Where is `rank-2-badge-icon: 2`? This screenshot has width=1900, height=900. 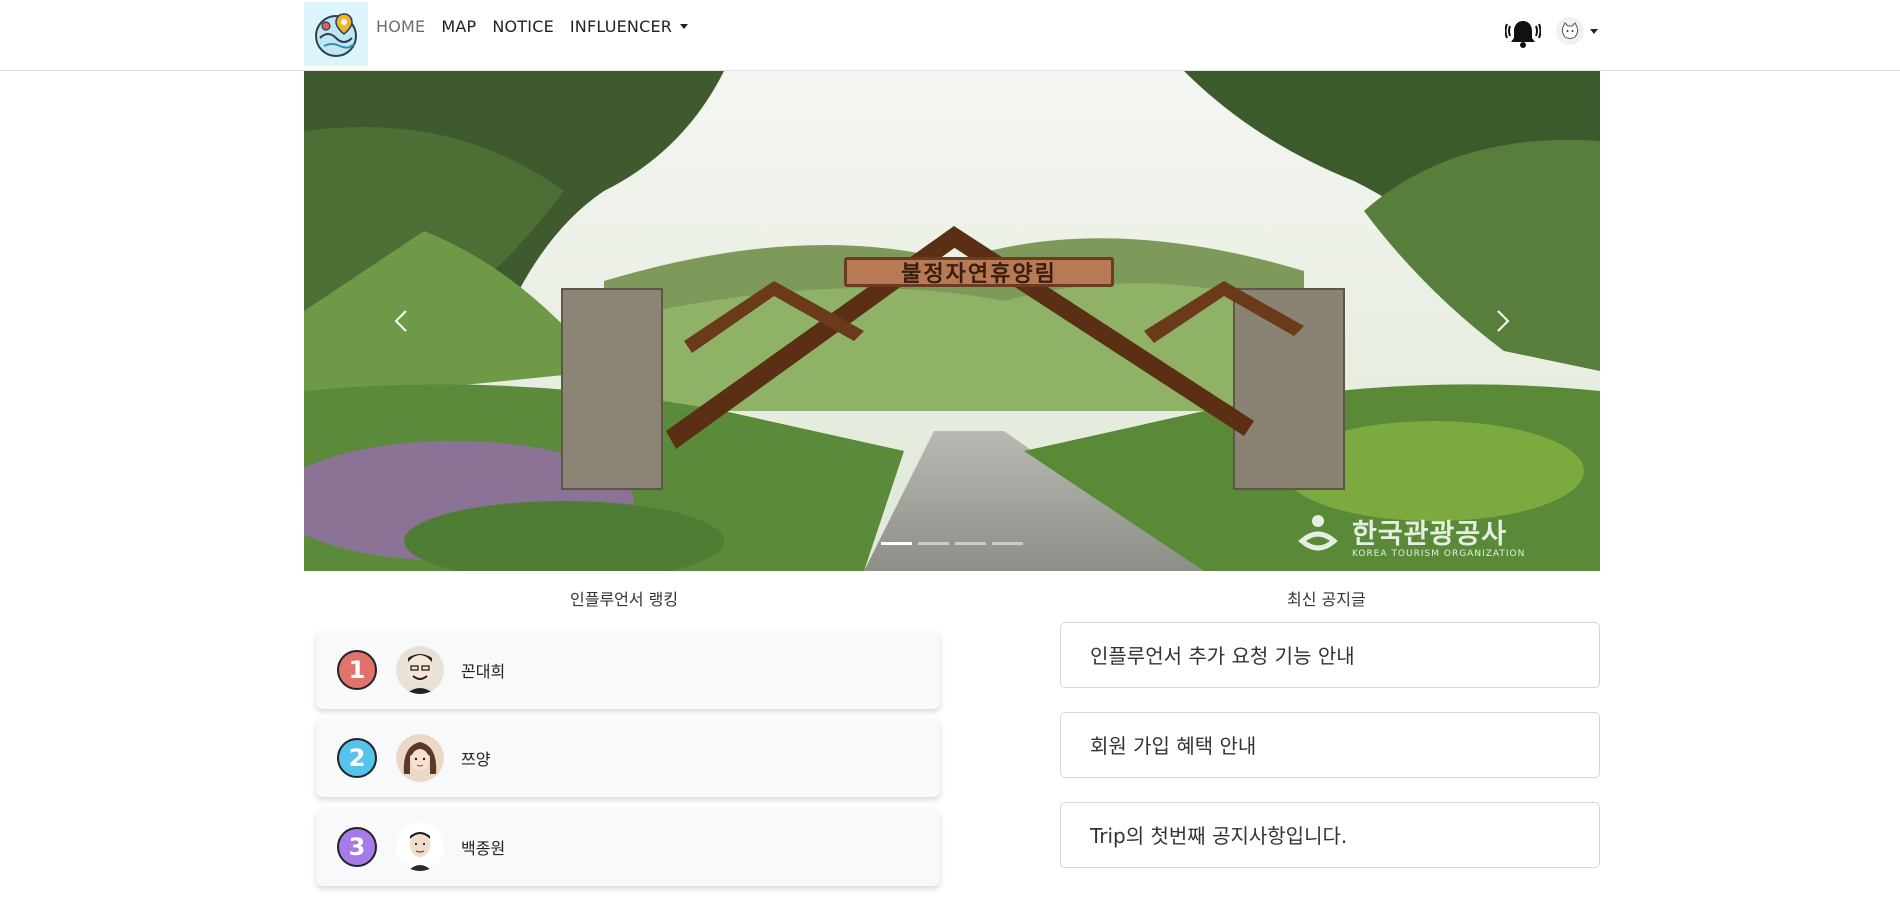
rank-2-badge-icon: 2 is located at coordinates (357, 758).